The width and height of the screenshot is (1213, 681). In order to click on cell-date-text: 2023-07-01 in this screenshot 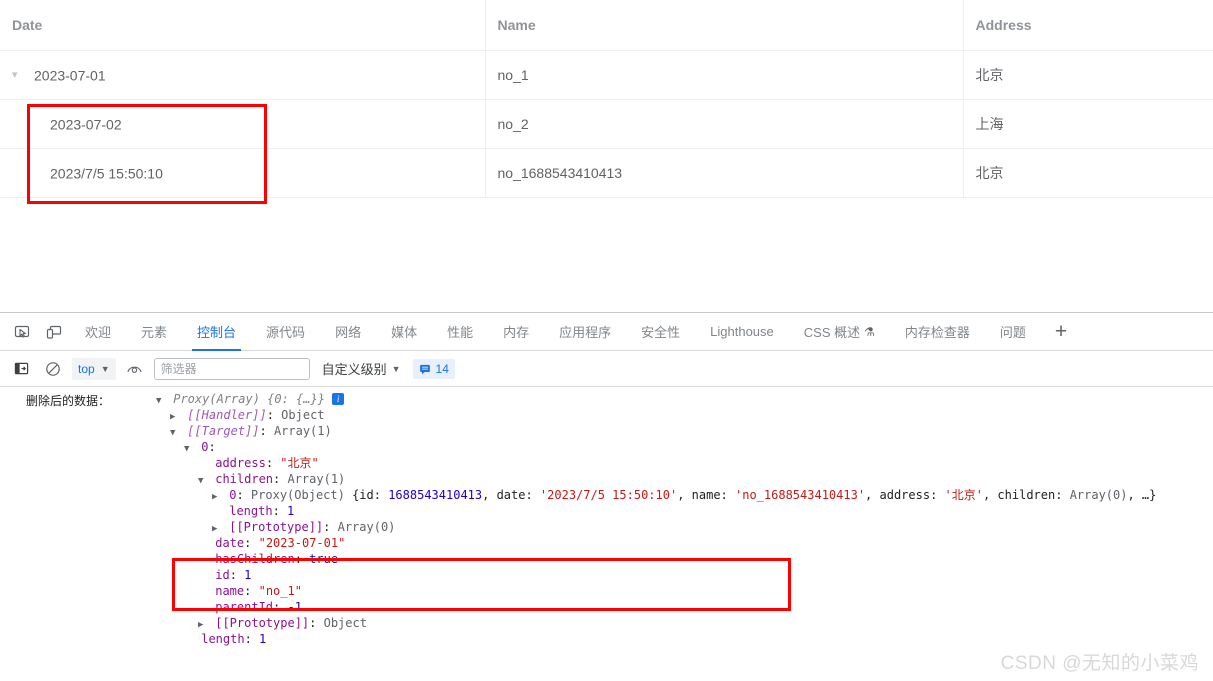, I will do `click(70, 75)`.